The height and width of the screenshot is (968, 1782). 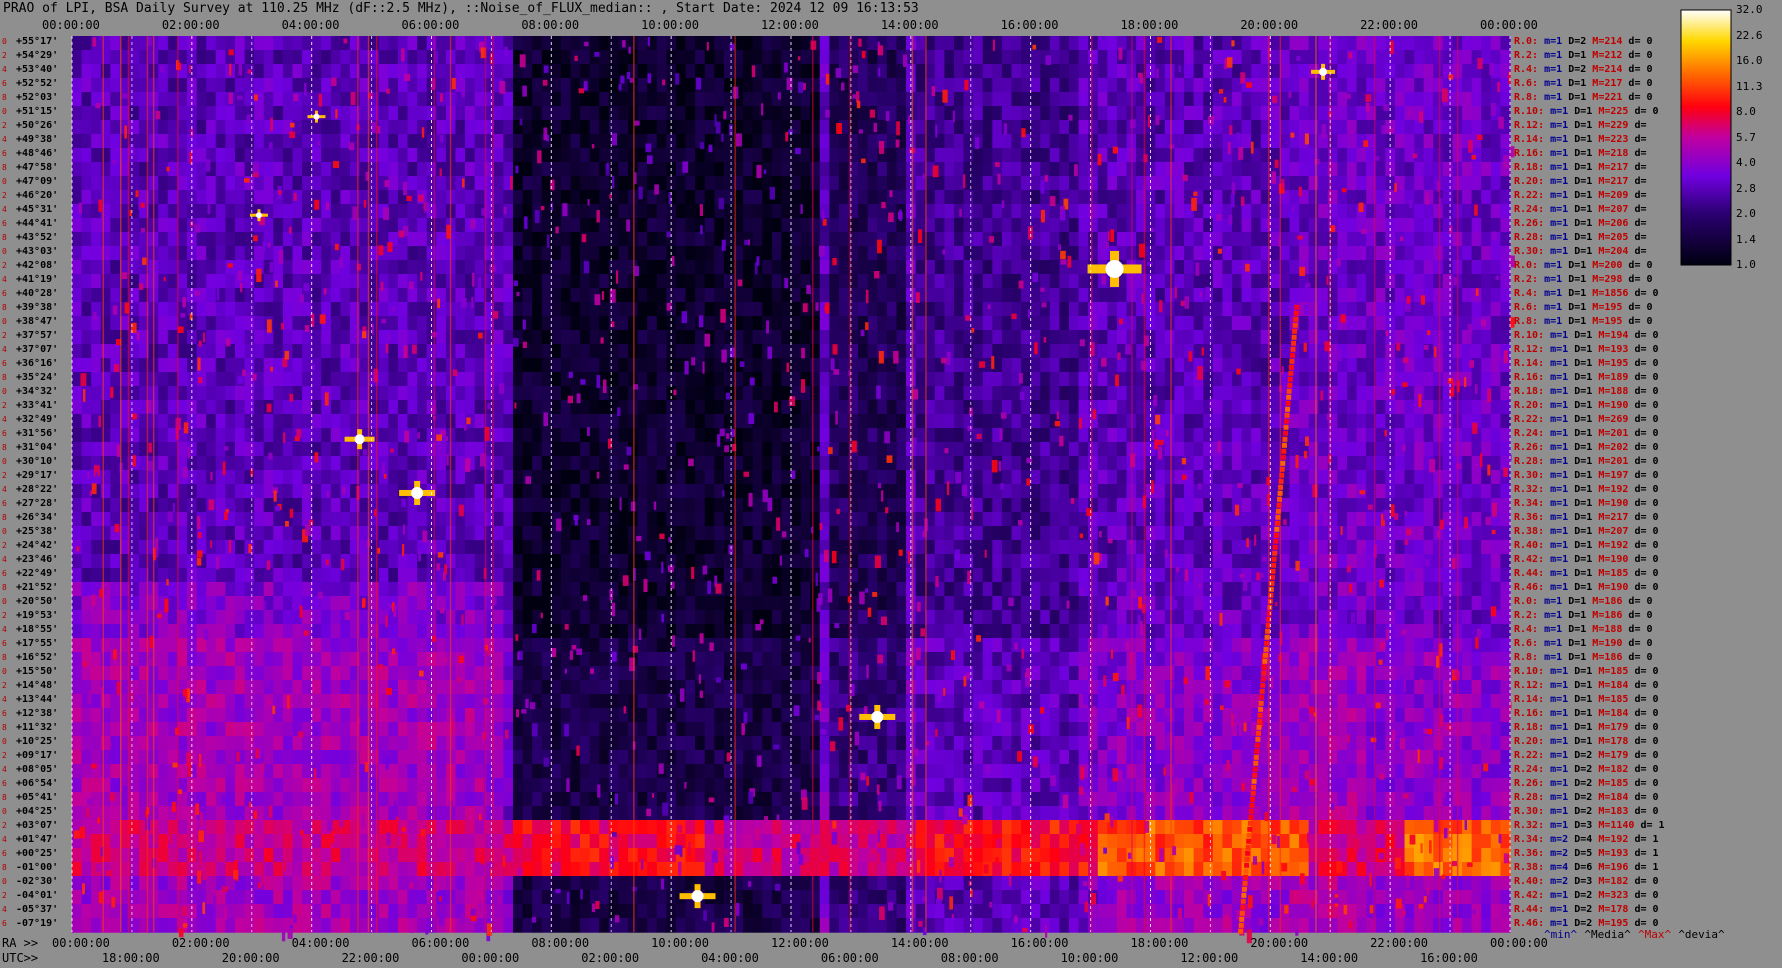 I want to click on declination-index: 6, so click(x=4, y=503).